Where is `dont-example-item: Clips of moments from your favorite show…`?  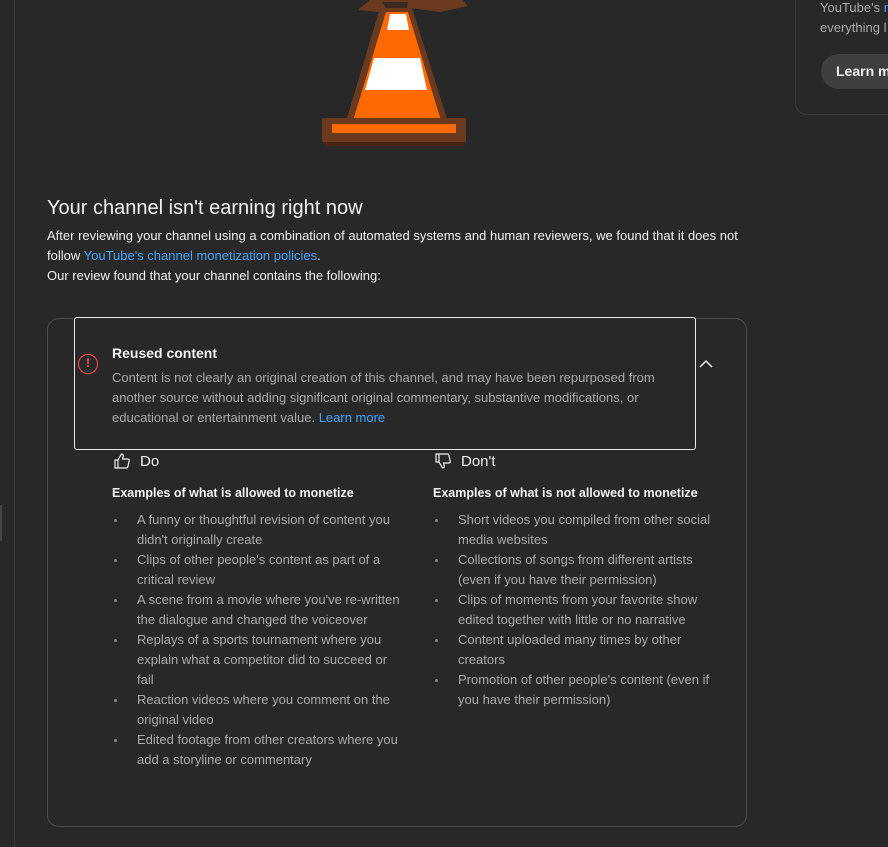
dont-example-item: Clips of moments from your favorite show… is located at coordinates (578, 610).